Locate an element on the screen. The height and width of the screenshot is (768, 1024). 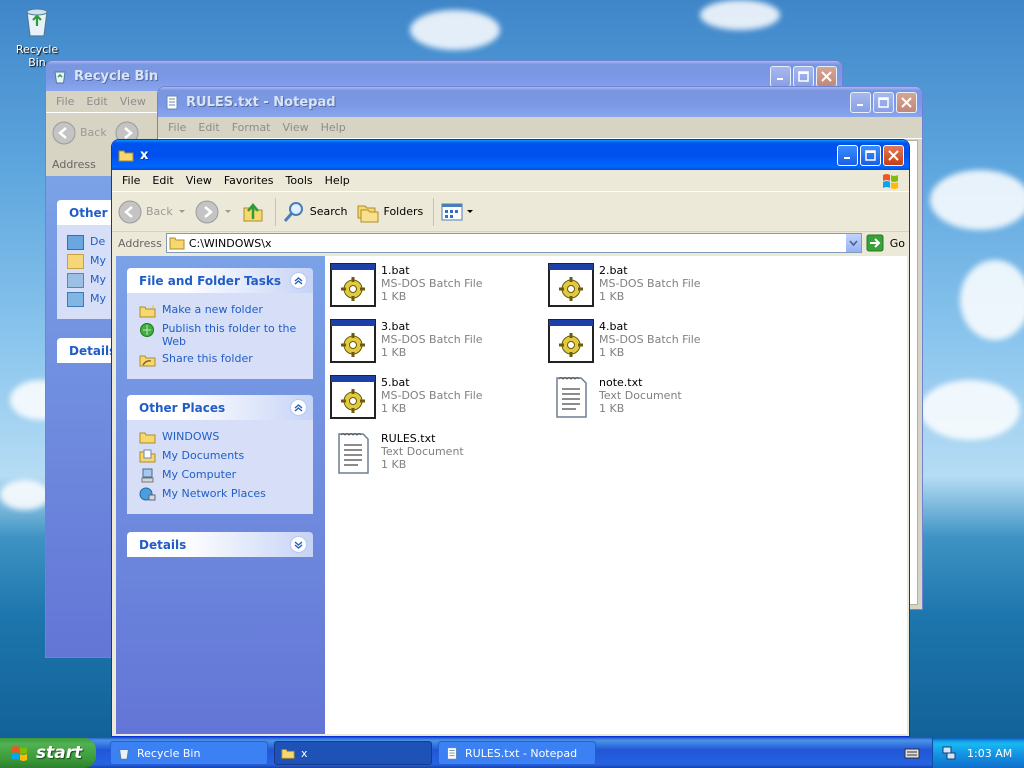
forward-button is located at coordinates (214, 212).